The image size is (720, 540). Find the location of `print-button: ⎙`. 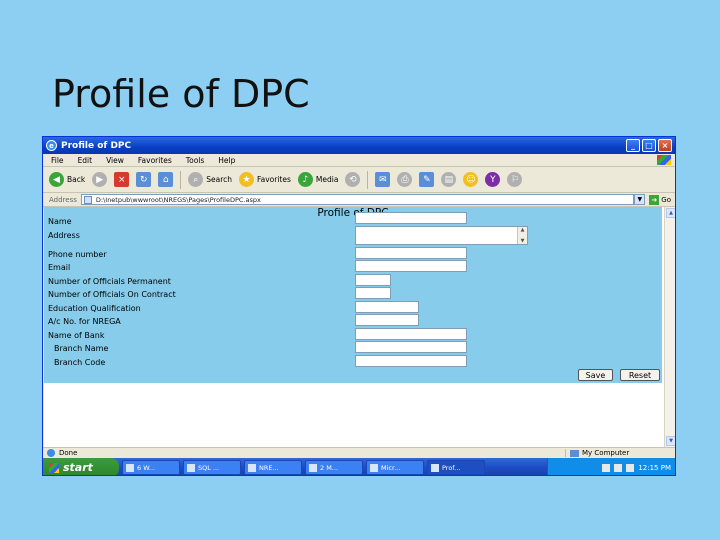

print-button: ⎙ is located at coordinates (405, 179).